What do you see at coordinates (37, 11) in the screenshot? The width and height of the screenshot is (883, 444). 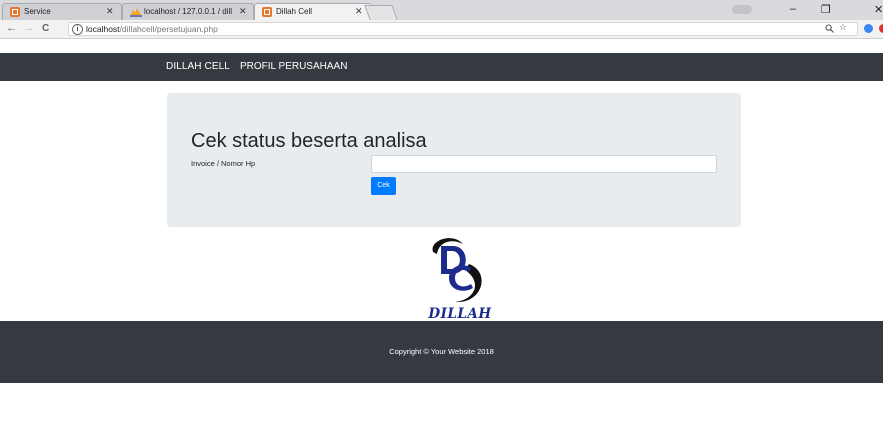 I see `tab-title: Service` at bounding box center [37, 11].